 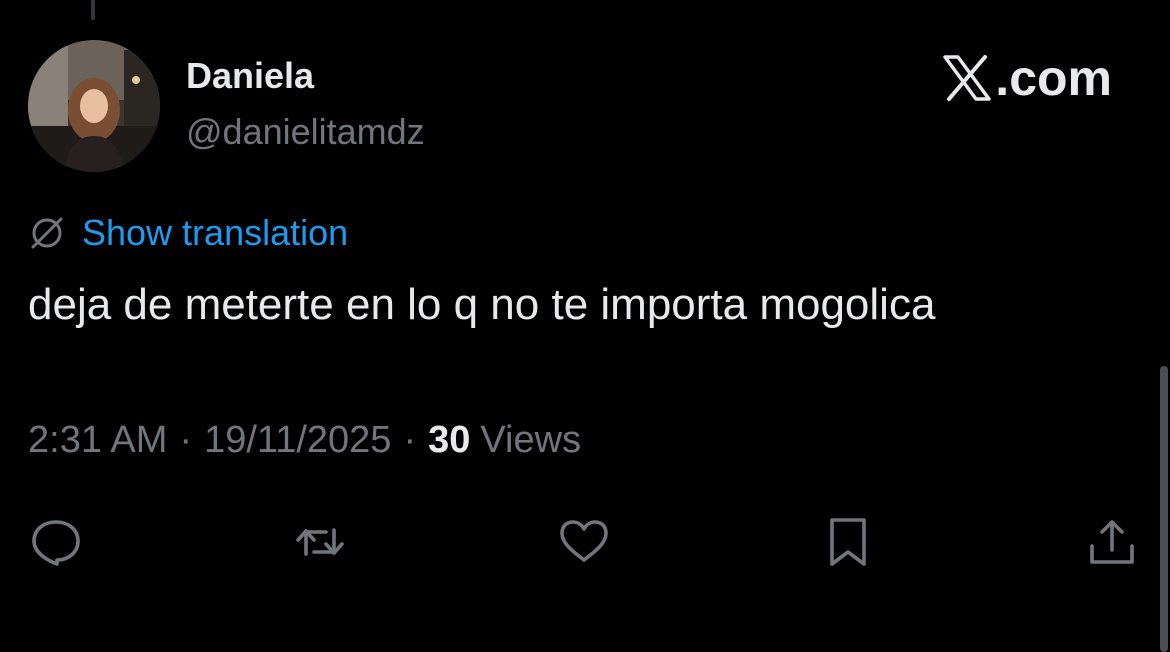 What do you see at coordinates (93, 10) in the screenshot?
I see `thread-connector-line` at bounding box center [93, 10].